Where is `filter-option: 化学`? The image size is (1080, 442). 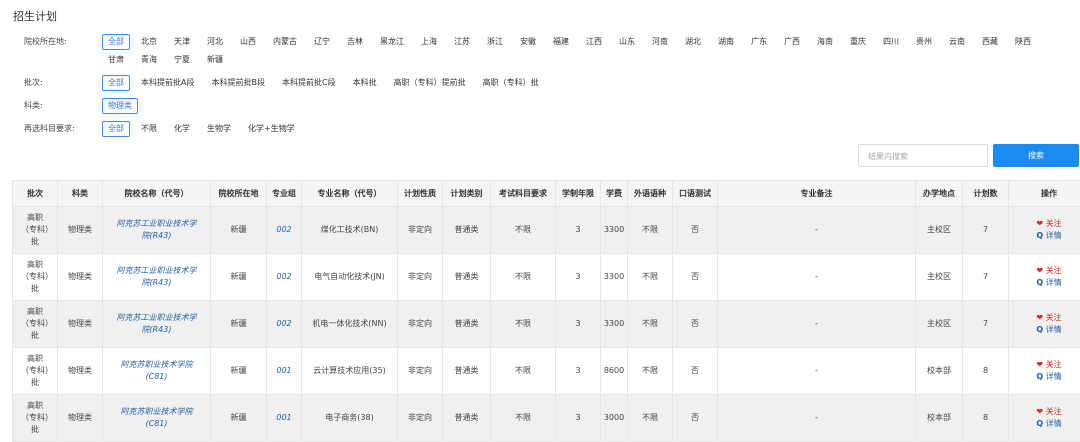
filter-option: 化学 is located at coordinates (182, 129).